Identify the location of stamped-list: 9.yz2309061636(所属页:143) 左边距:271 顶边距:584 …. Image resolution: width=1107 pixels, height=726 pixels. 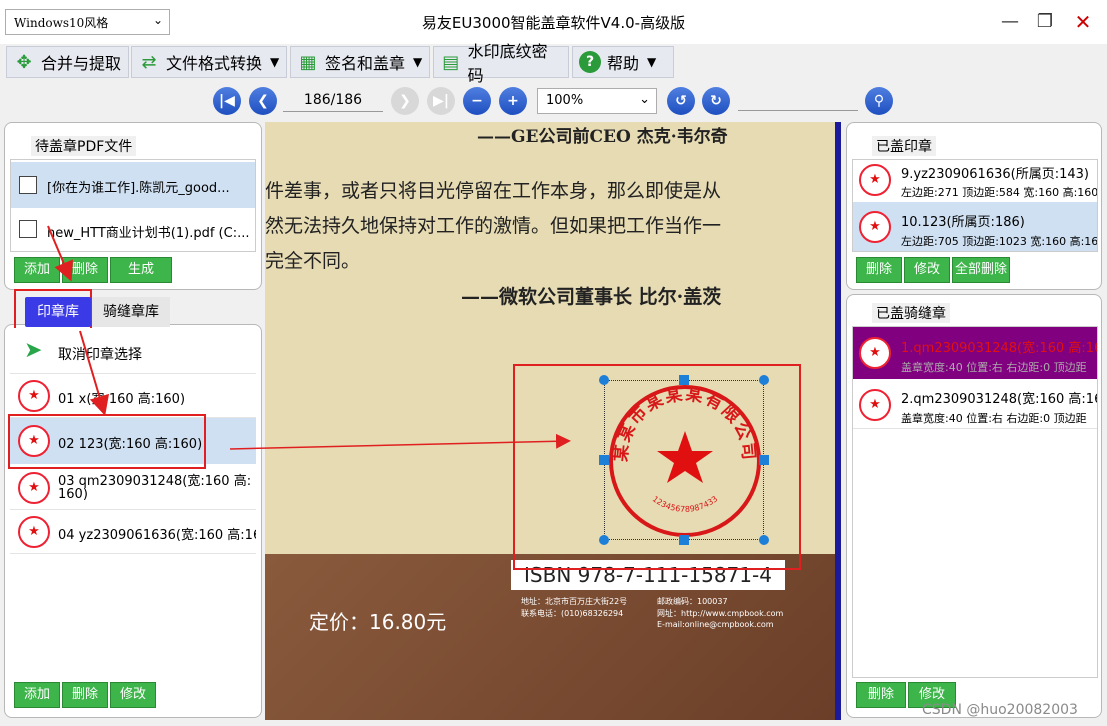
(975, 205).